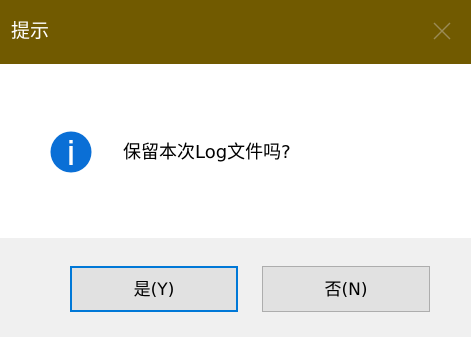  I want to click on yes-button: 是(Y), so click(154, 289).